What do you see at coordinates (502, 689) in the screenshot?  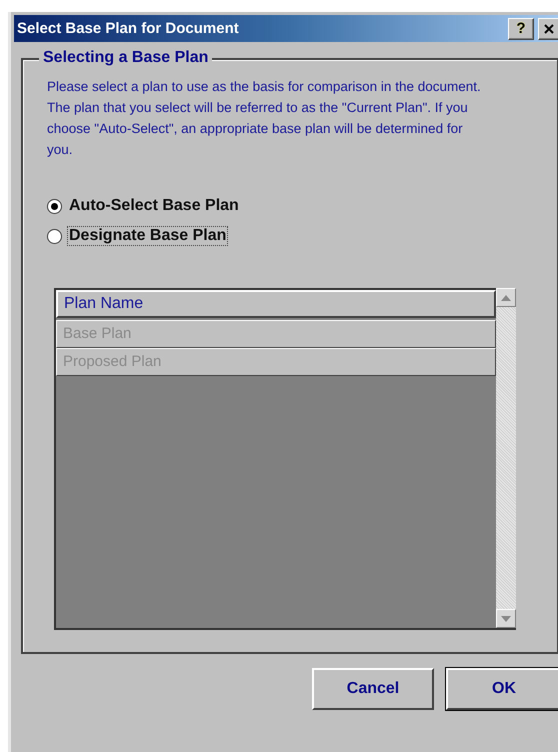 I see `ok-button: OK` at bounding box center [502, 689].